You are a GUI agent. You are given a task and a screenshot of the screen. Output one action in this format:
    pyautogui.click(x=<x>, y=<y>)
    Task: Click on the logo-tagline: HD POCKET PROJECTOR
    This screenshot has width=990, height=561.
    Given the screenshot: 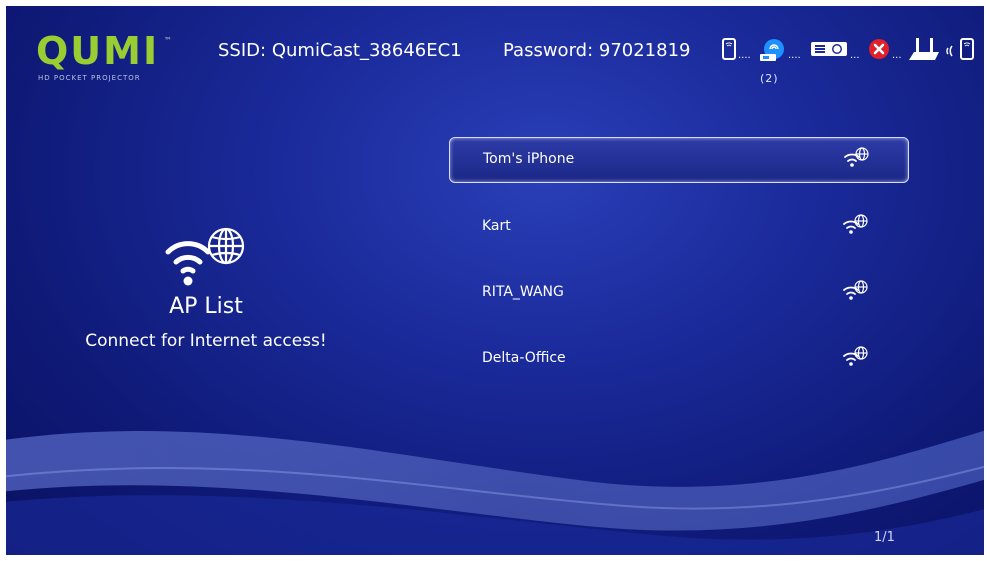 What is the action you would take?
    pyautogui.click(x=89, y=78)
    